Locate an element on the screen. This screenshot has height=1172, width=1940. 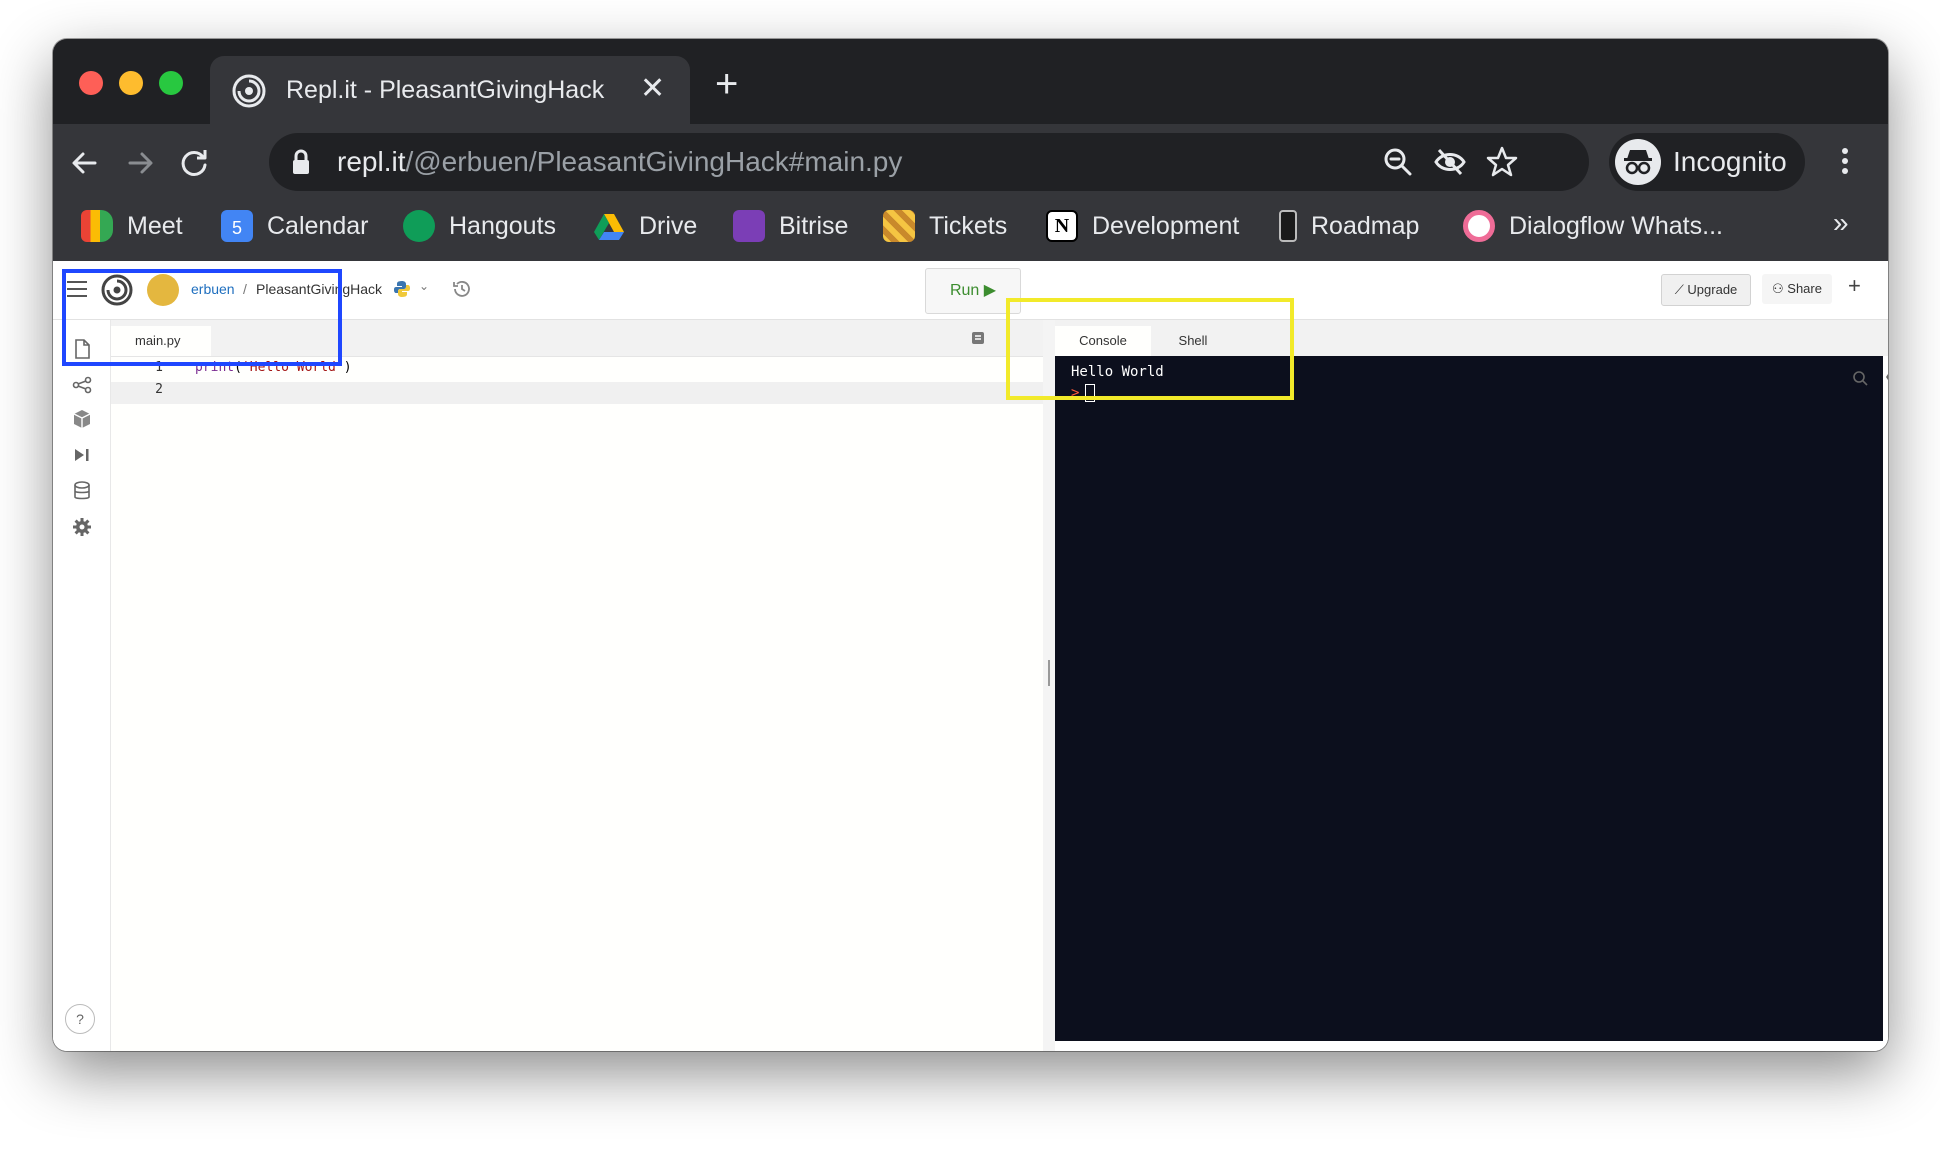
reload-icon is located at coordinates (194, 163).